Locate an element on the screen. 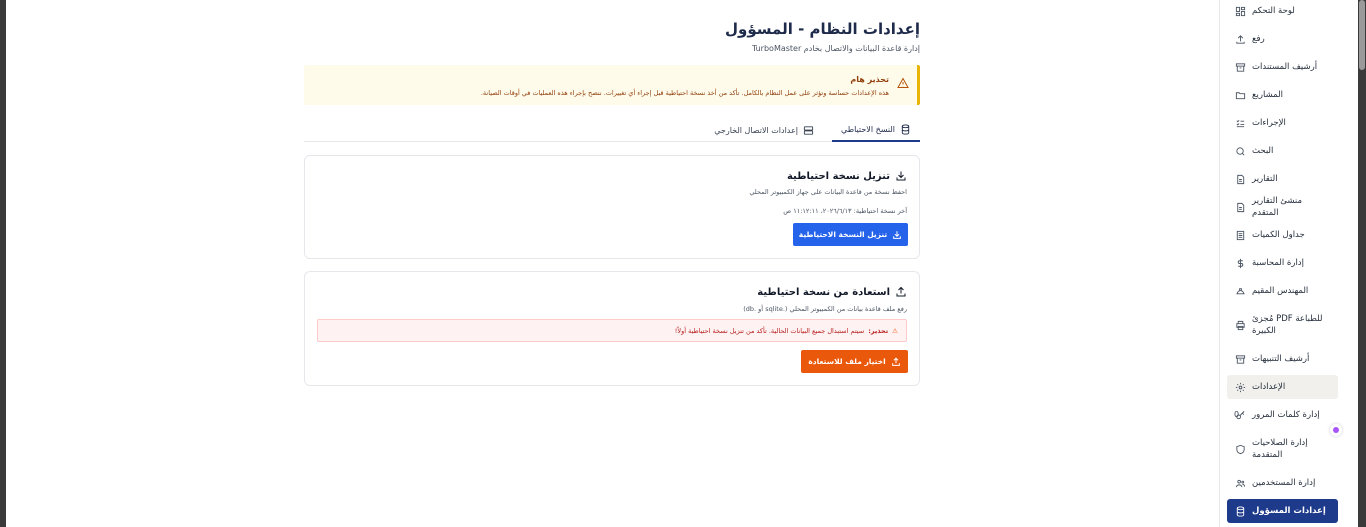  settings-tabs: النسخ الاحتياطي إعدادات الاتصال الخارجي is located at coordinates (612, 130).